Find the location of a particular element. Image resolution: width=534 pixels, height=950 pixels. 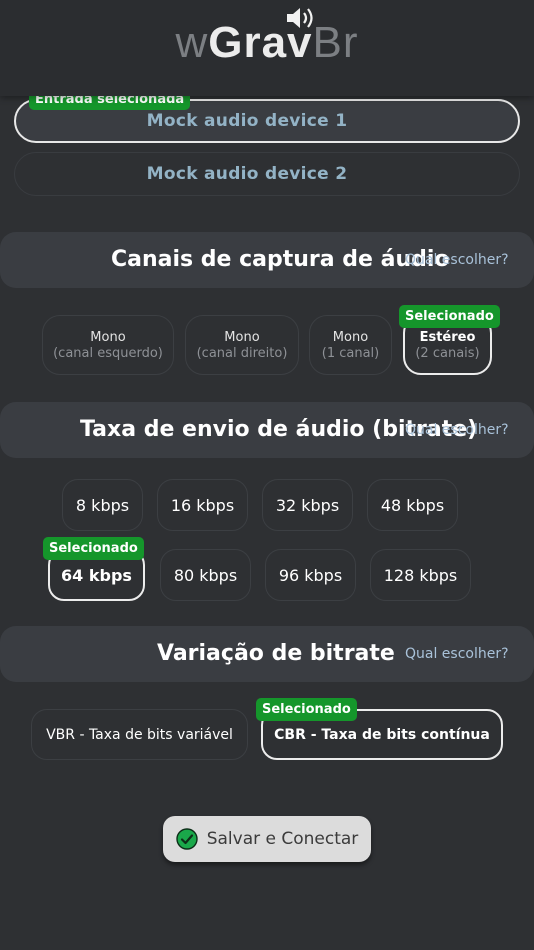

device-option-2: Mock audio device 2 is located at coordinates (267, 174).